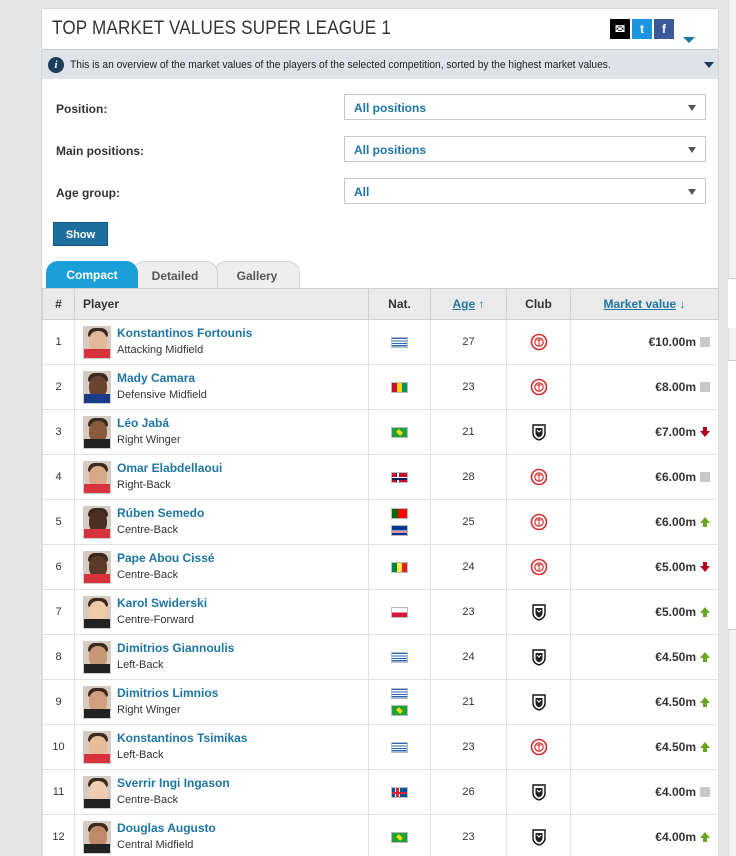  What do you see at coordinates (160, 513) in the screenshot?
I see `player-name-link: Rúben Semedo` at bounding box center [160, 513].